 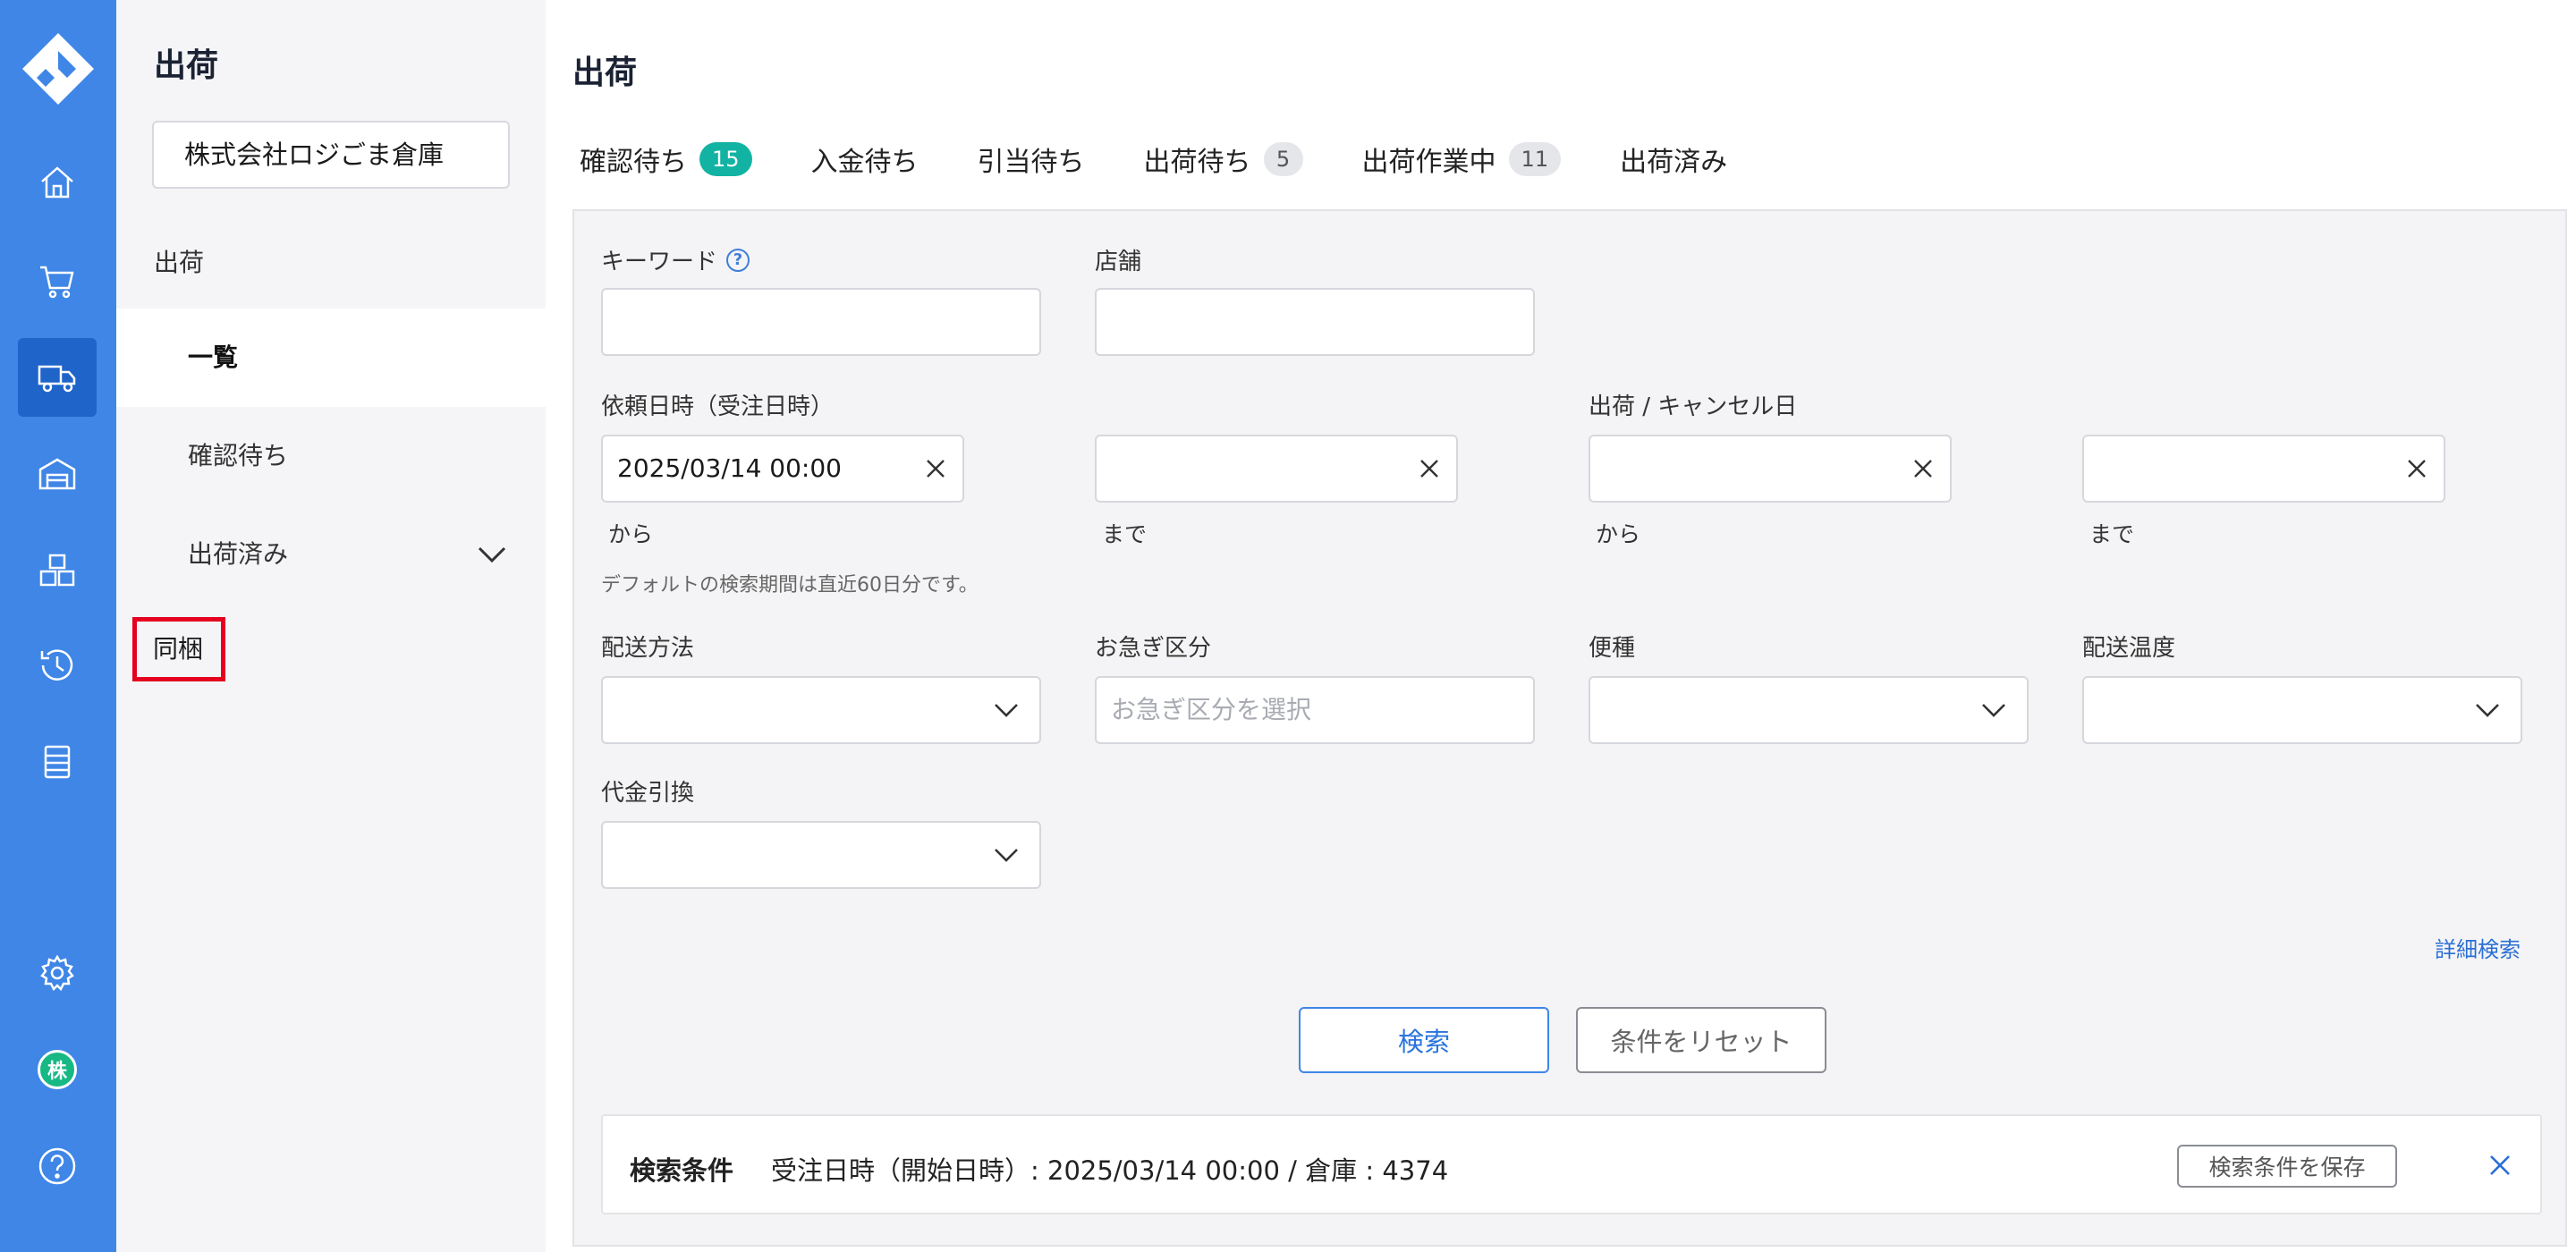 I want to click on tab-awaiting-shipment: 出荷待ち 5, so click(x=1223, y=159).